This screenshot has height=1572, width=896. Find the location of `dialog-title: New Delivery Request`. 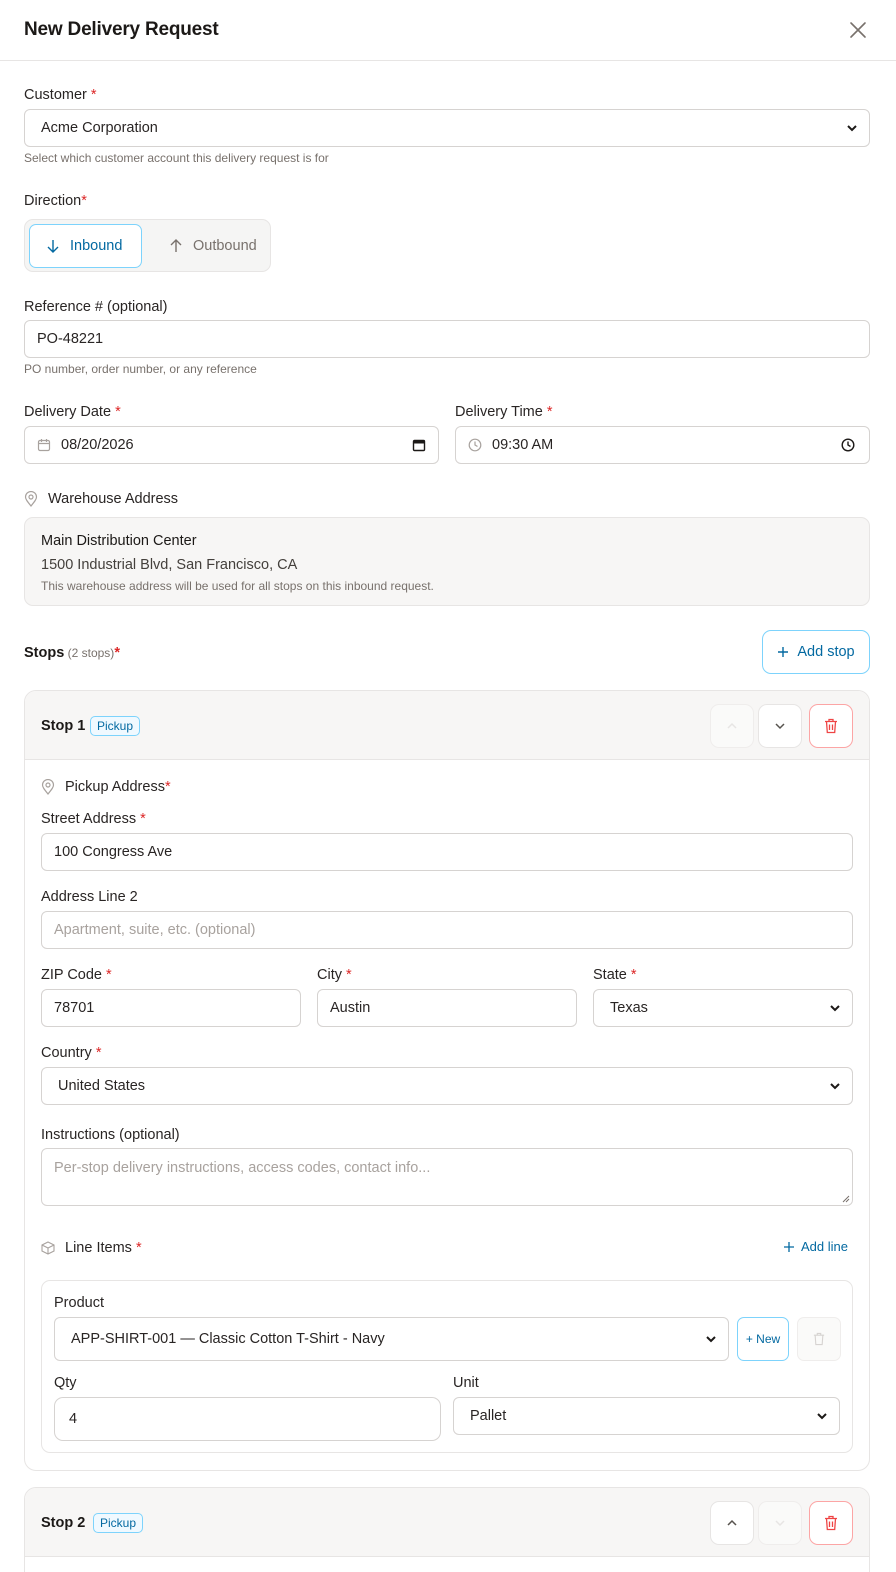

dialog-title: New Delivery Request is located at coordinates (121, 29).